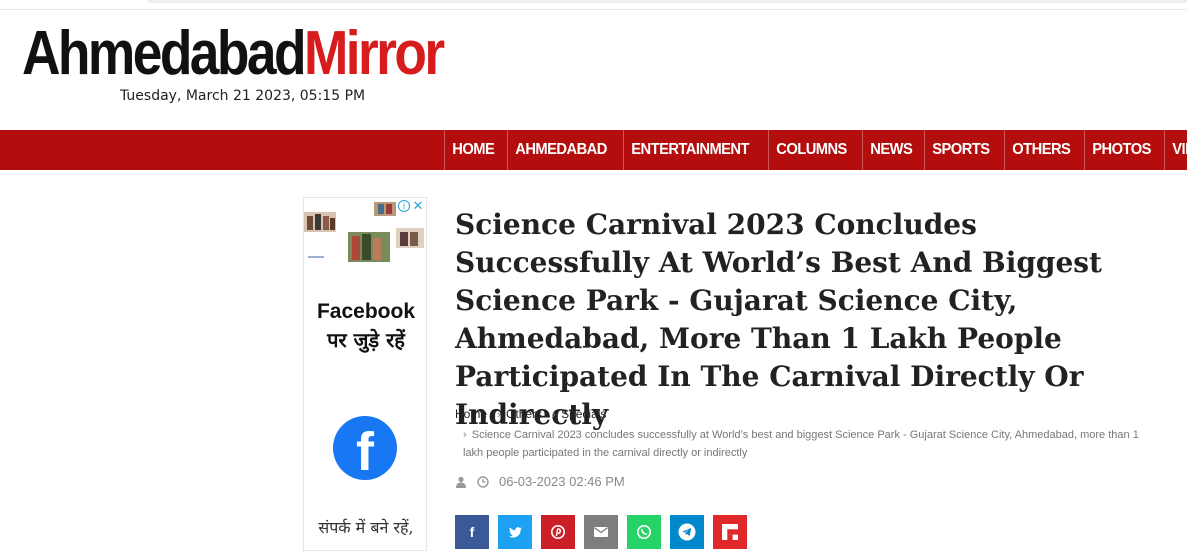  What do you see at coordinates (689, 150) in the screenshot?
I see `nav-item-entertainment: ENTERTAINMENT` at bounding box center [689, 150].